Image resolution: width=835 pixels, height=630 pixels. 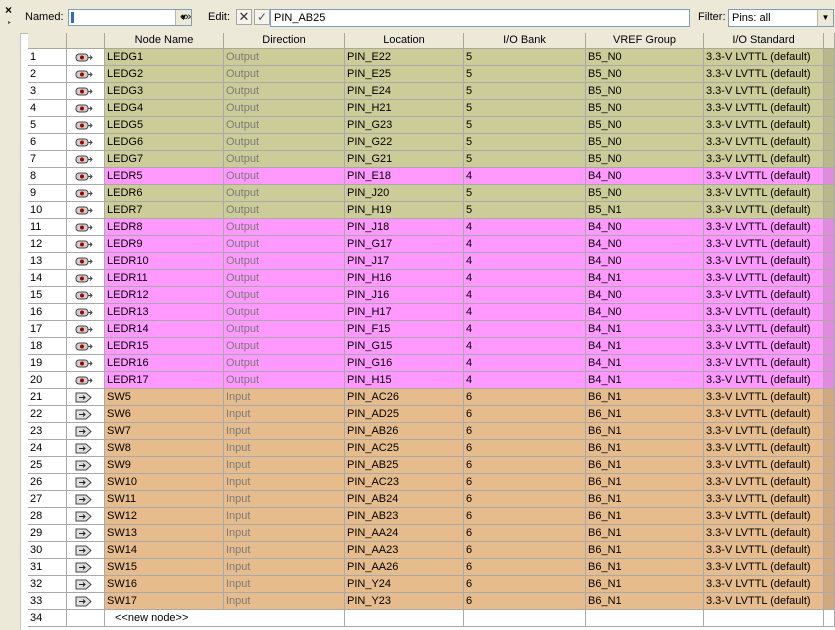 What do you see at coordinates (404, 329) in the screenshot?
I see `location-cell: PIN_F15` at bounding box center [404, 329].